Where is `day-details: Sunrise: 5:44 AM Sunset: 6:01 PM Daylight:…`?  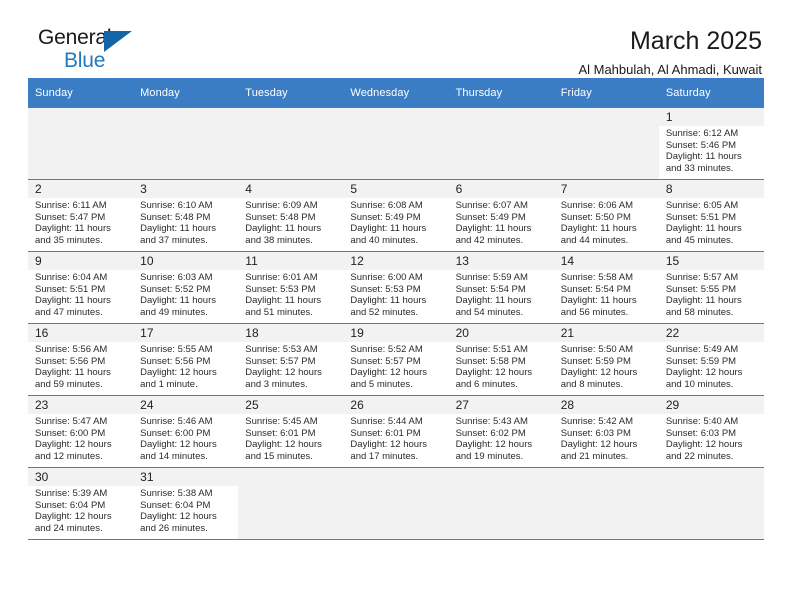 day-details: Sunrise: 5:44 AM Sunset: 6:01 PM Daylight:… is located at coordinates (395, 438).